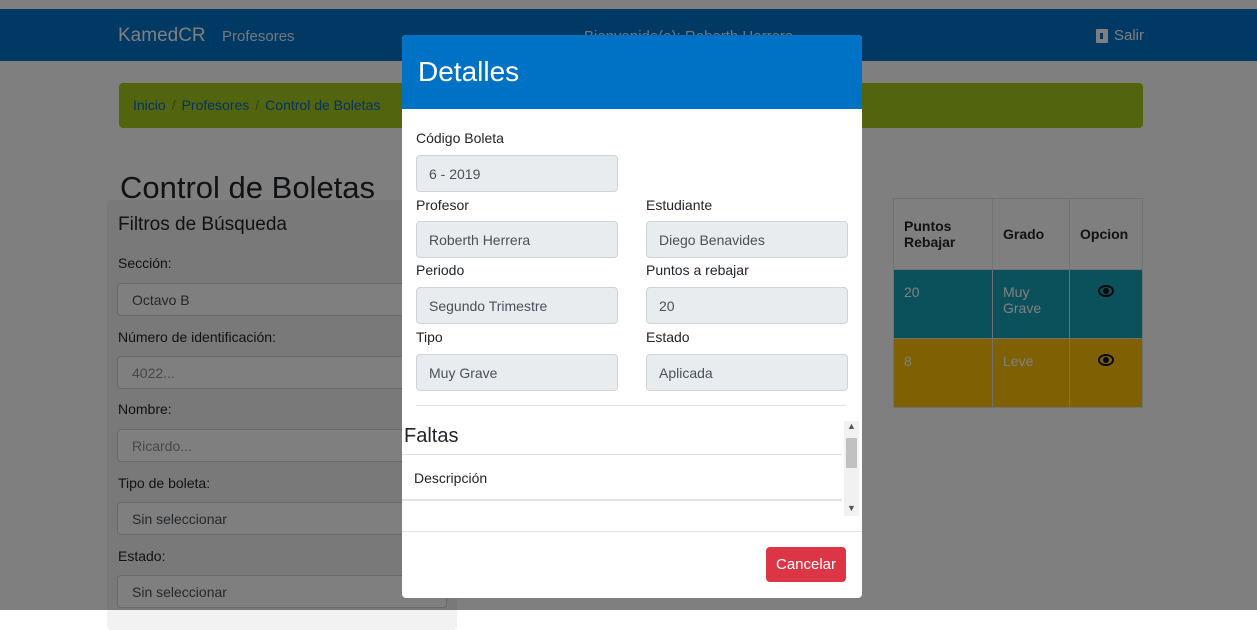 The width and height of the screenshot is (1257, 630). Describe the element at coordinates (851, 426) in the screenshot. I see `scroll-up-icon: ▲` at that location.